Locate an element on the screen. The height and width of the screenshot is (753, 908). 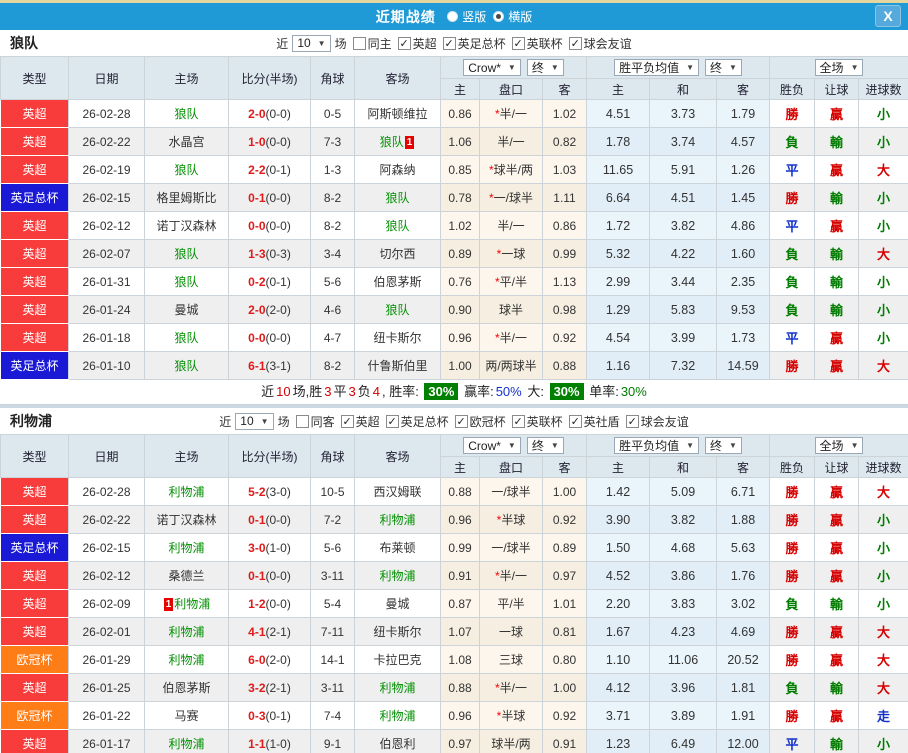
team-label: 伯恩利 is located at coordinates (397, 744).